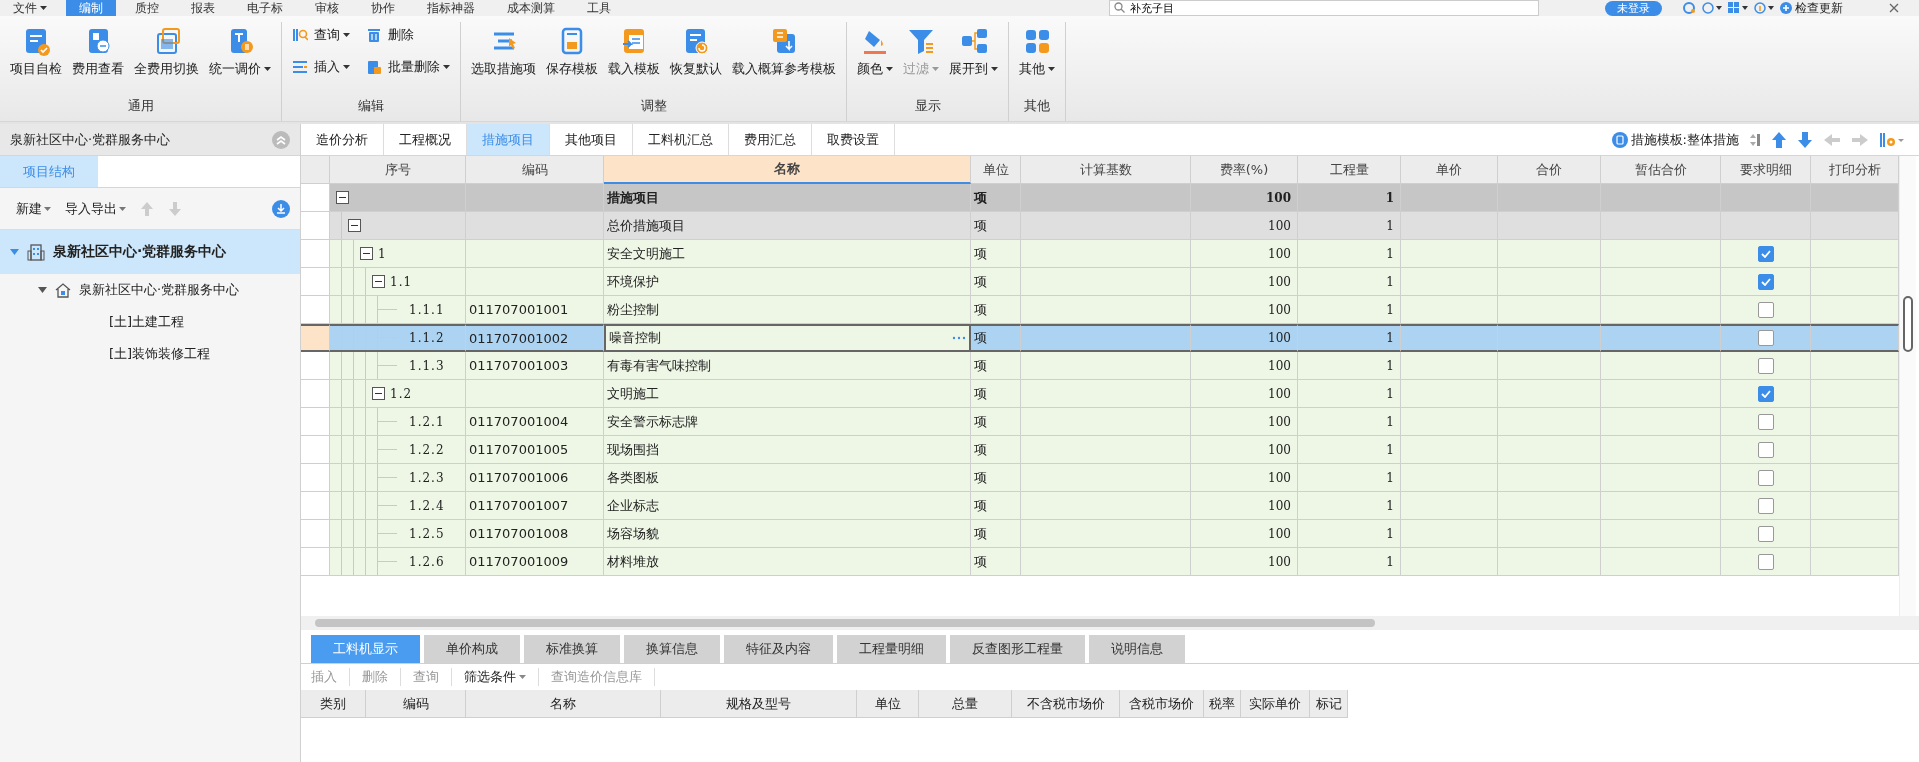  What do you see at coordinates (1066, 704) in the screenshot?
I see `column-header: 不含税市场价` at bounding box center [1066, 704].